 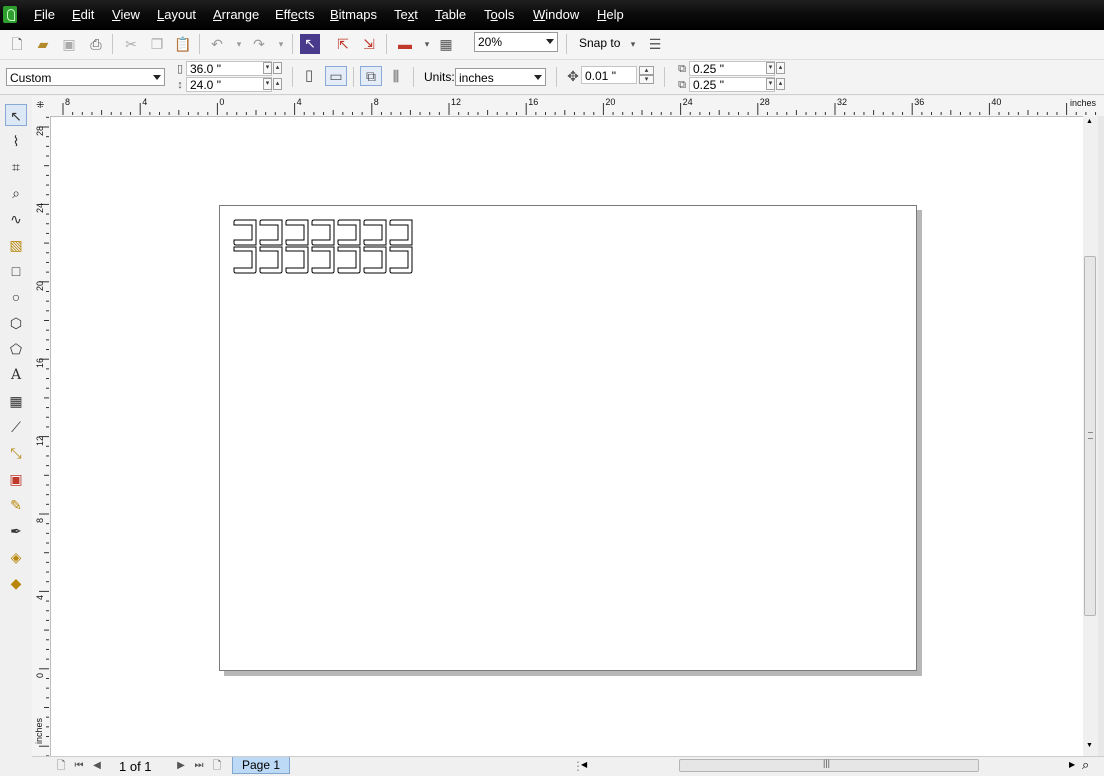 What do you see at coordinates (79, 766) in the screenshot?
I see `first-page-icon: ⏮` at bounding box center [79, 766].